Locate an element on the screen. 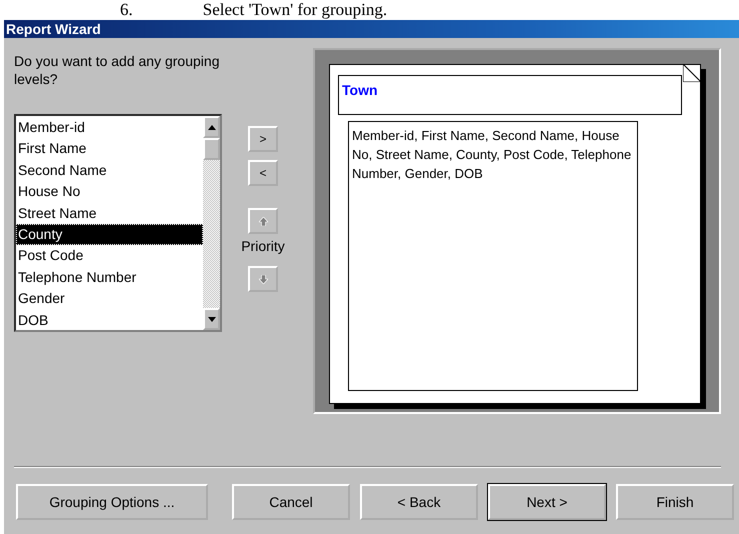  list-item: Member-id is located at coordinates (109, 127).